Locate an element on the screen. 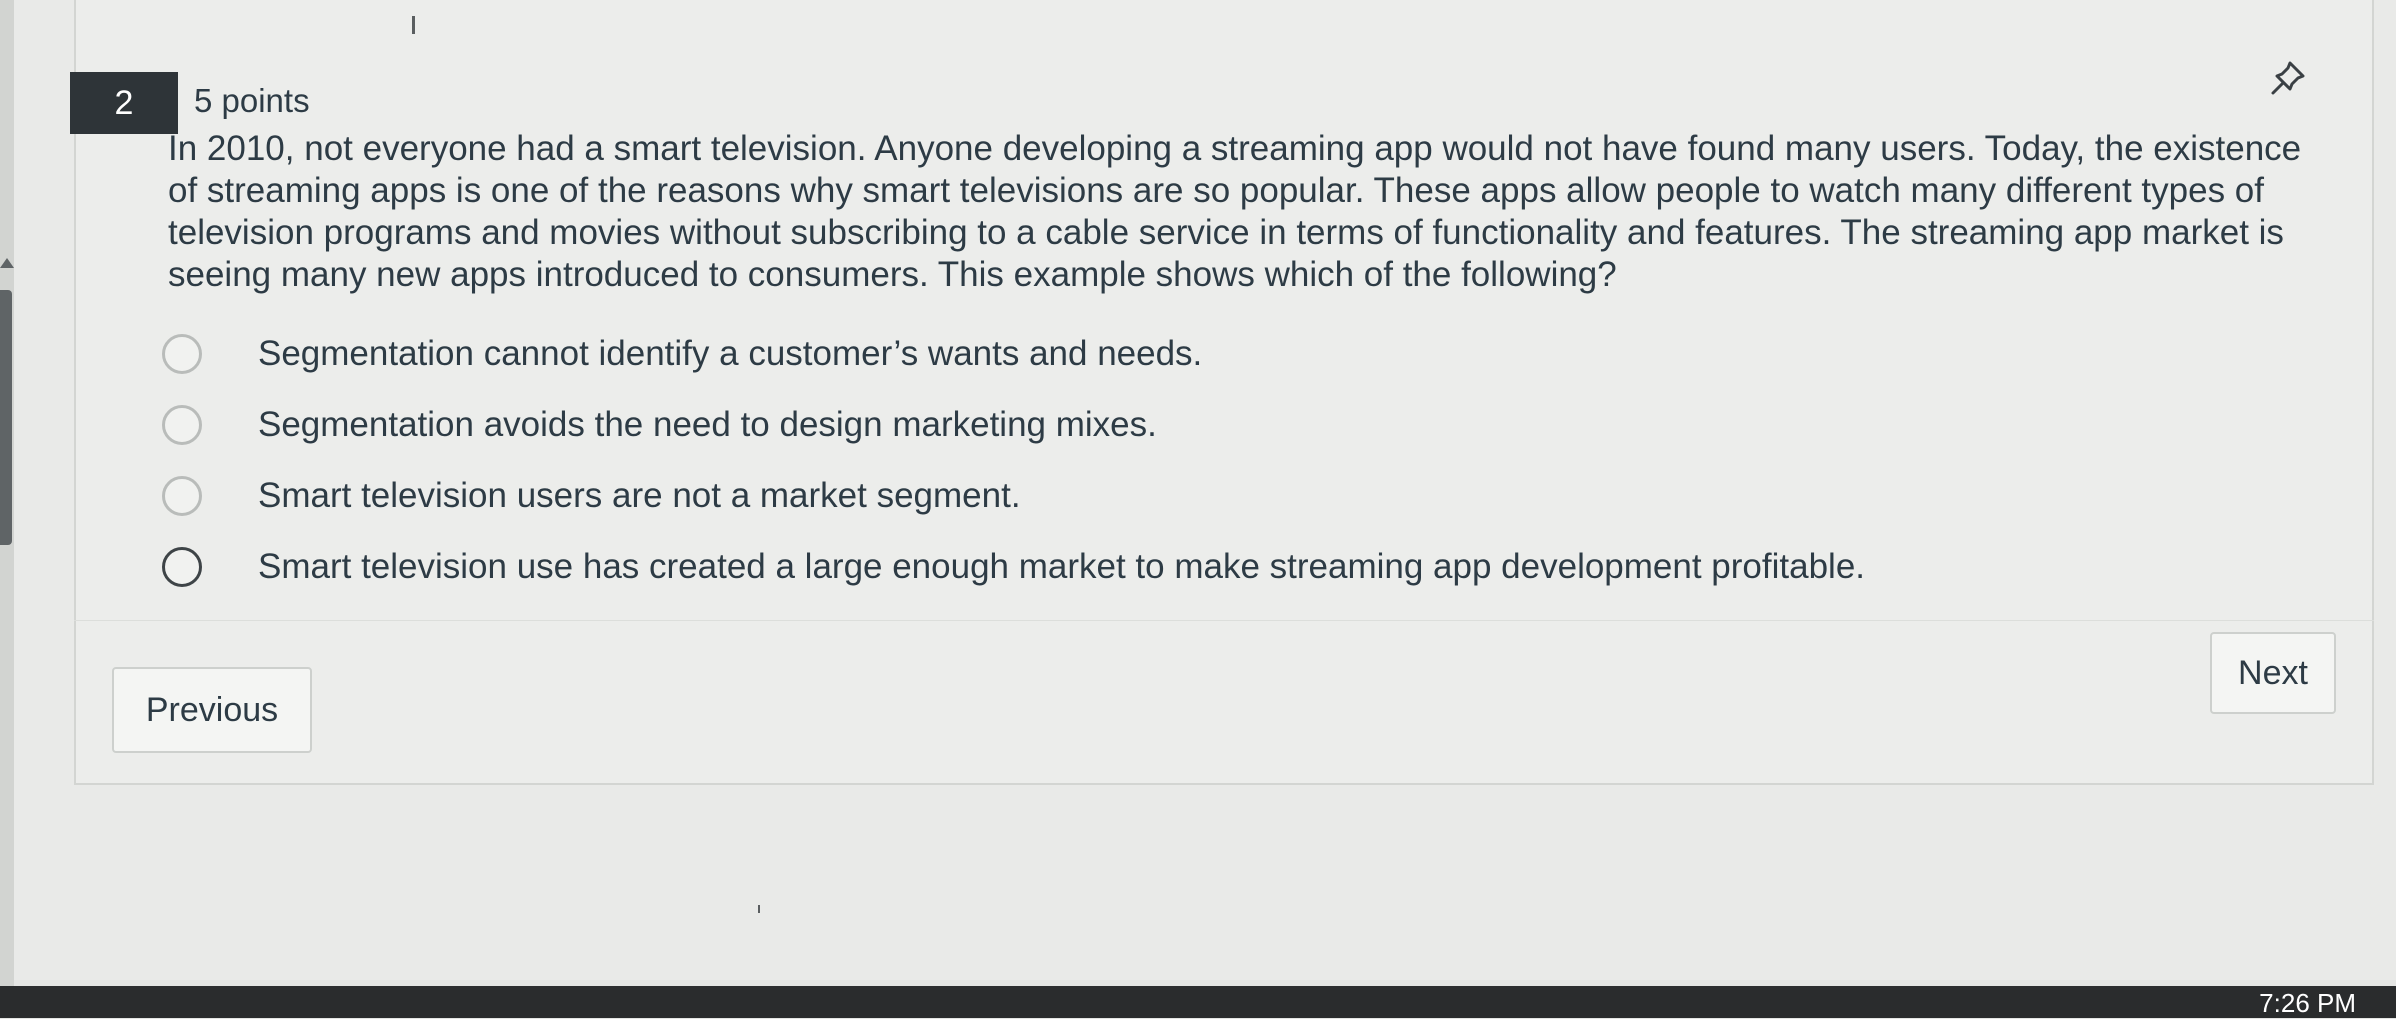  pin-icon is located at coordinates (2288, 78).